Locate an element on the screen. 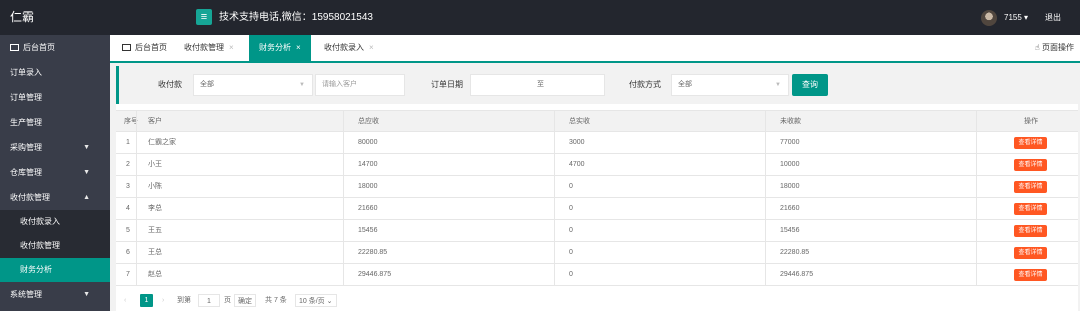 The image size is (1080, 311). table-cell: 王五 is located at coordinates (155, 230).